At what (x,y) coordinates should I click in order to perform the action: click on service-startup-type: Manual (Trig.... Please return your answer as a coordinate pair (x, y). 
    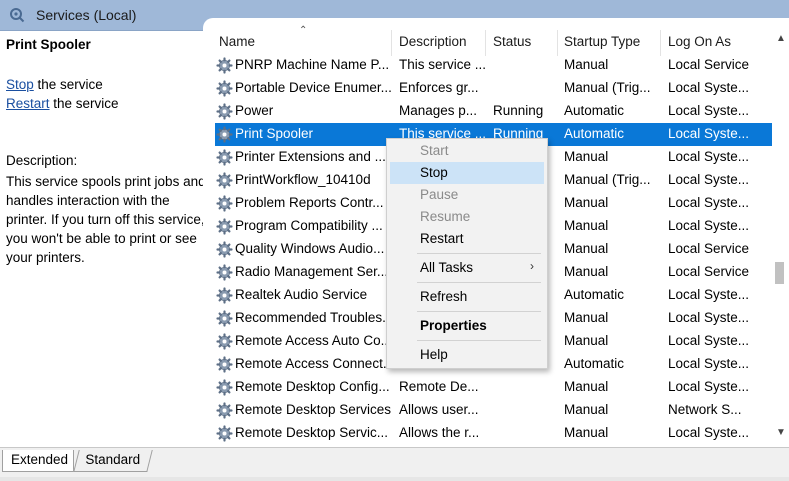
    Looking at the image, I should click on (607, 179).